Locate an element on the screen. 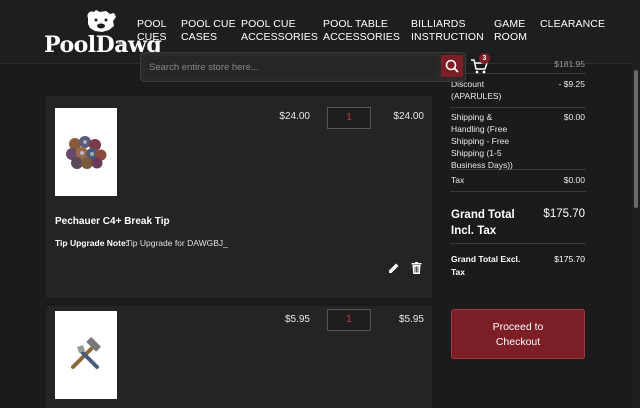 Image resolution: width=640 pixels, height=408 pixels. pooldawg-logo: PoolDawg ® is located at coordinates (103, 33).